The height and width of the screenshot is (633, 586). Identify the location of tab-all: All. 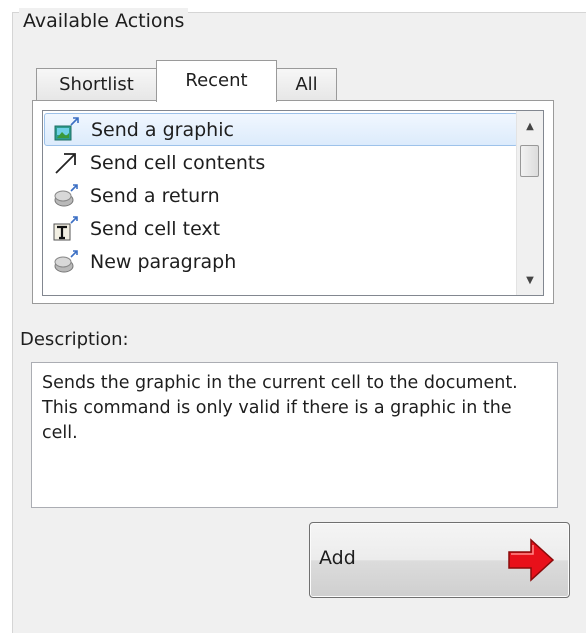
(306, 84).